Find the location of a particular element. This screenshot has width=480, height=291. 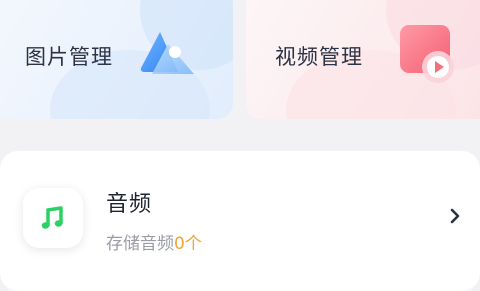

audio-icon-box is located at coordinates (53, 218).